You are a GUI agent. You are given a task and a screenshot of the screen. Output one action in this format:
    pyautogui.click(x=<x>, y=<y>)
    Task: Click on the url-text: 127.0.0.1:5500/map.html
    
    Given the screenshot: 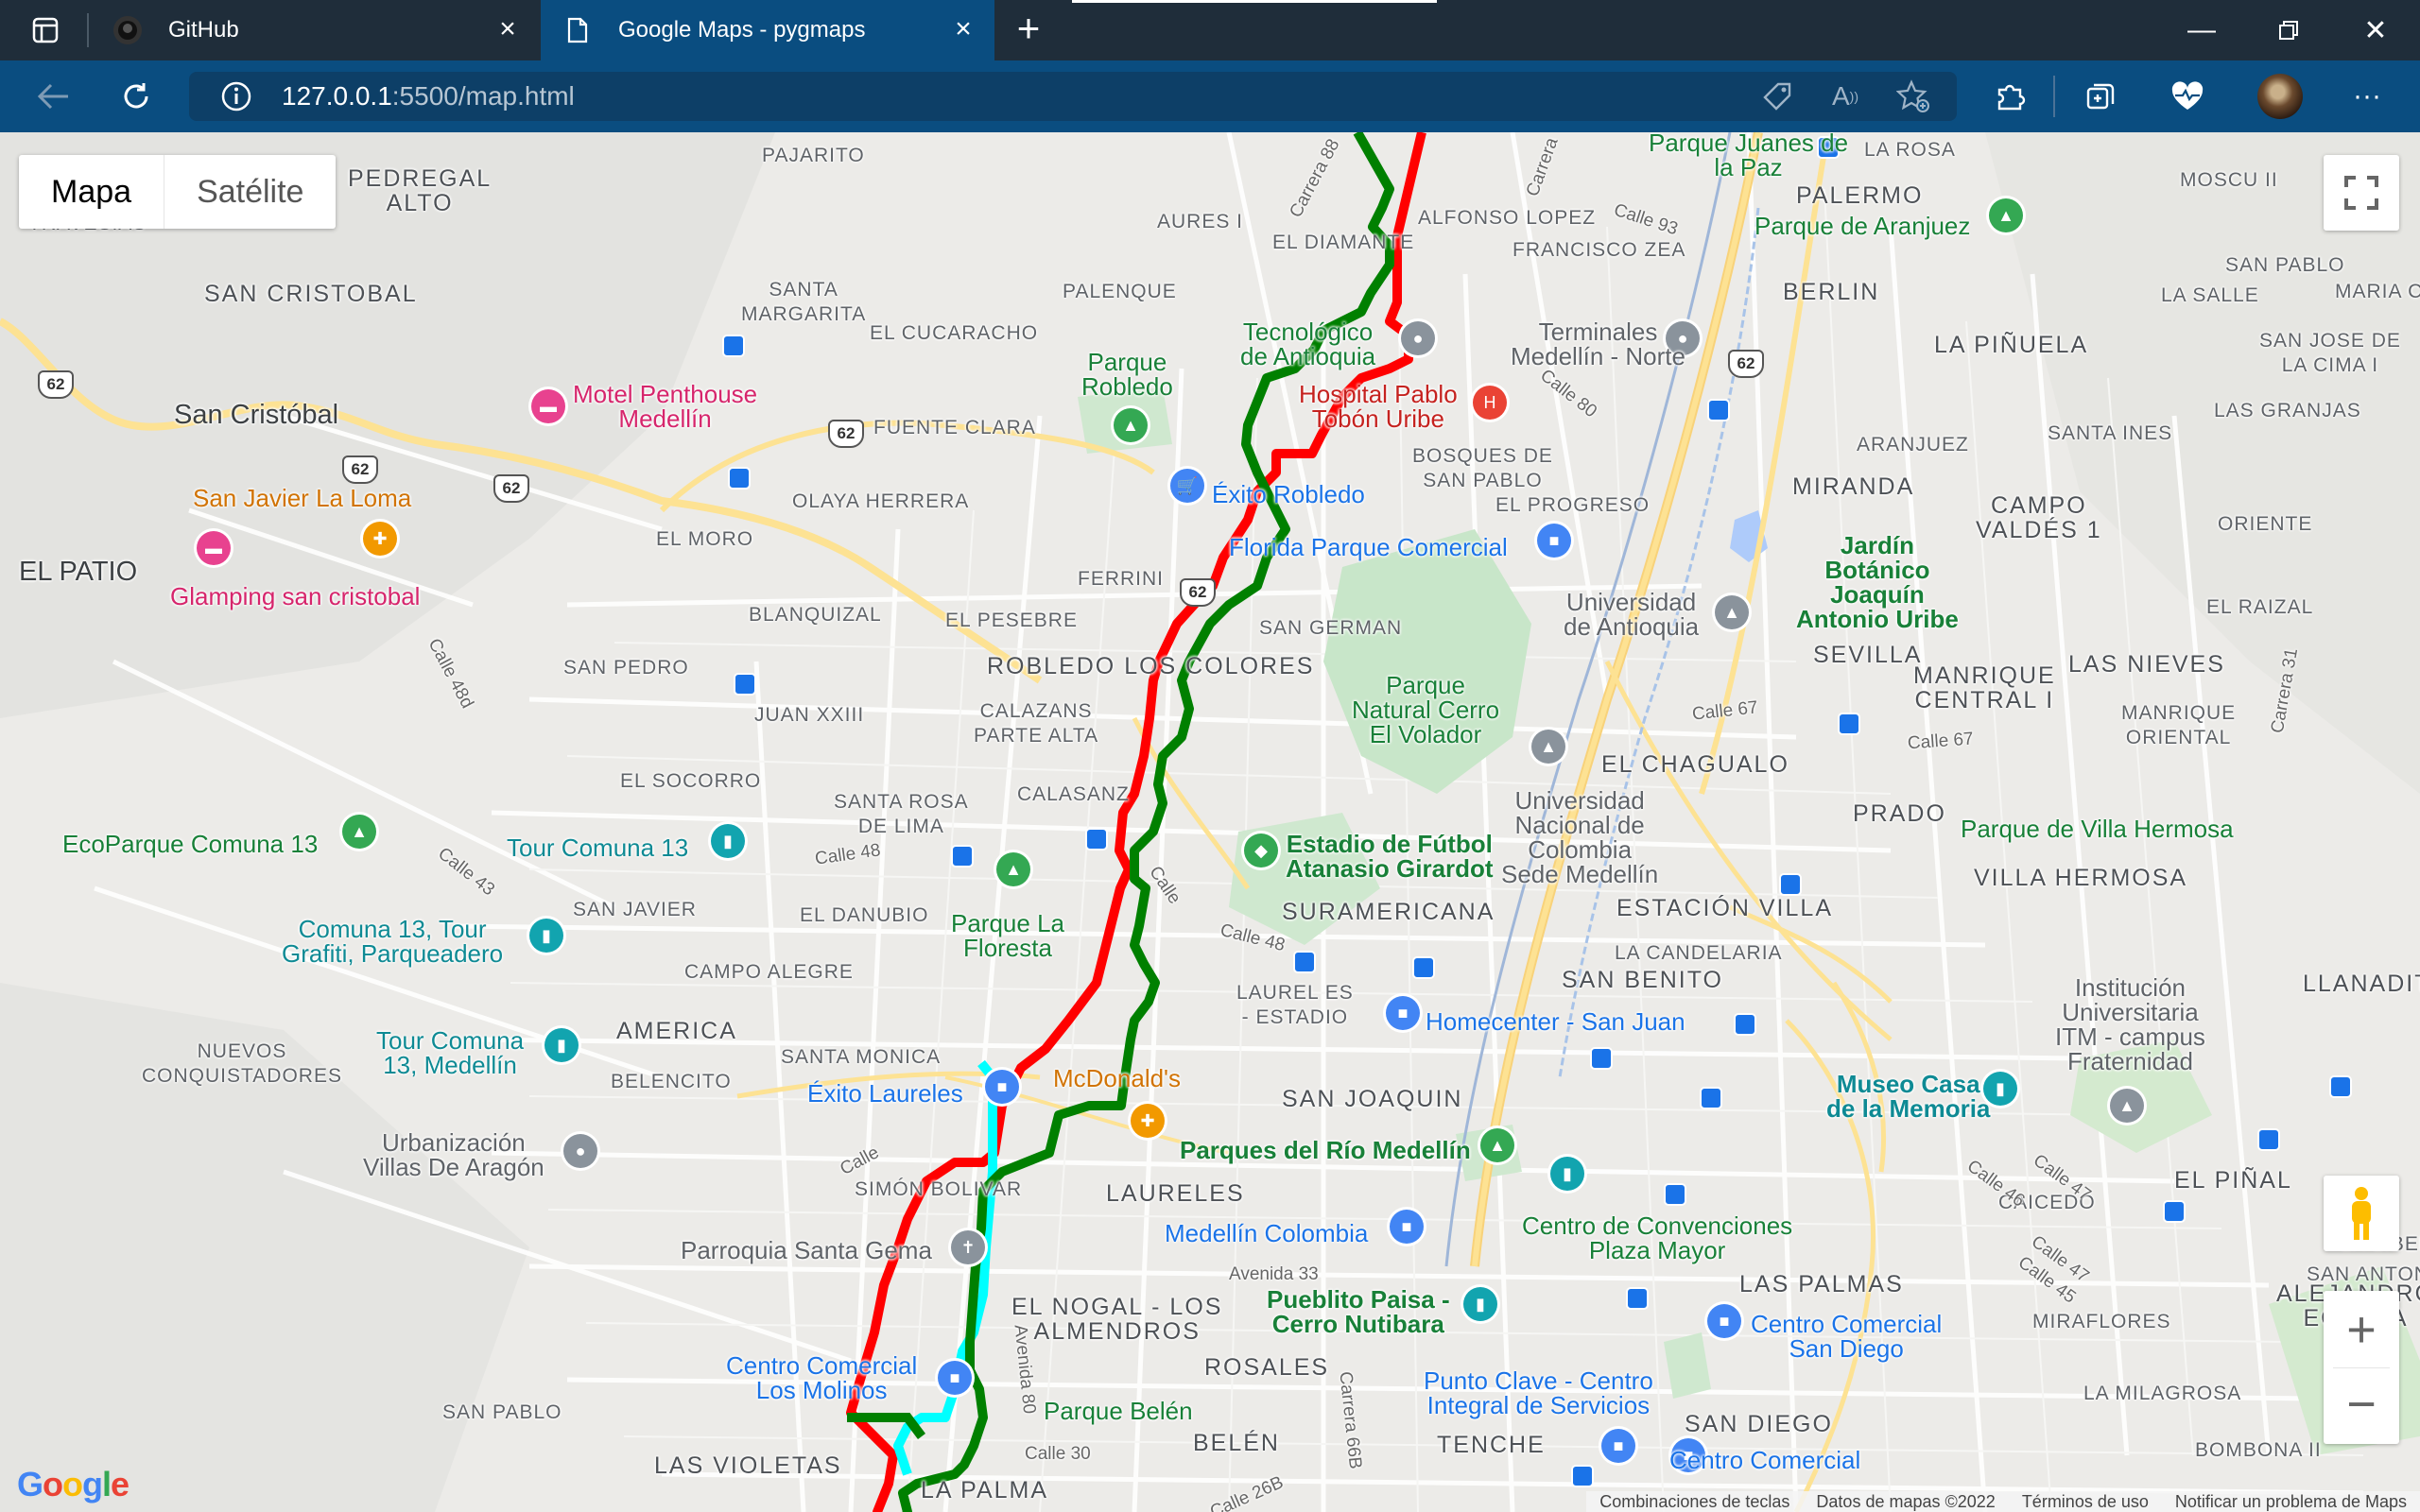 What is the action you would take?
    pyautogui.click(x=428, y=96)
    